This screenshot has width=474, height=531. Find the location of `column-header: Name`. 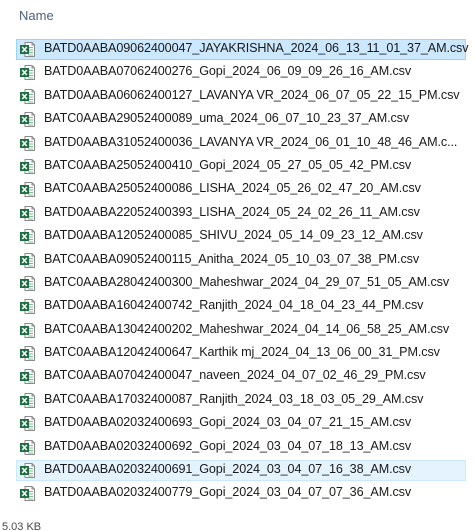

column-header: Name is located at coordinates (237, 17).